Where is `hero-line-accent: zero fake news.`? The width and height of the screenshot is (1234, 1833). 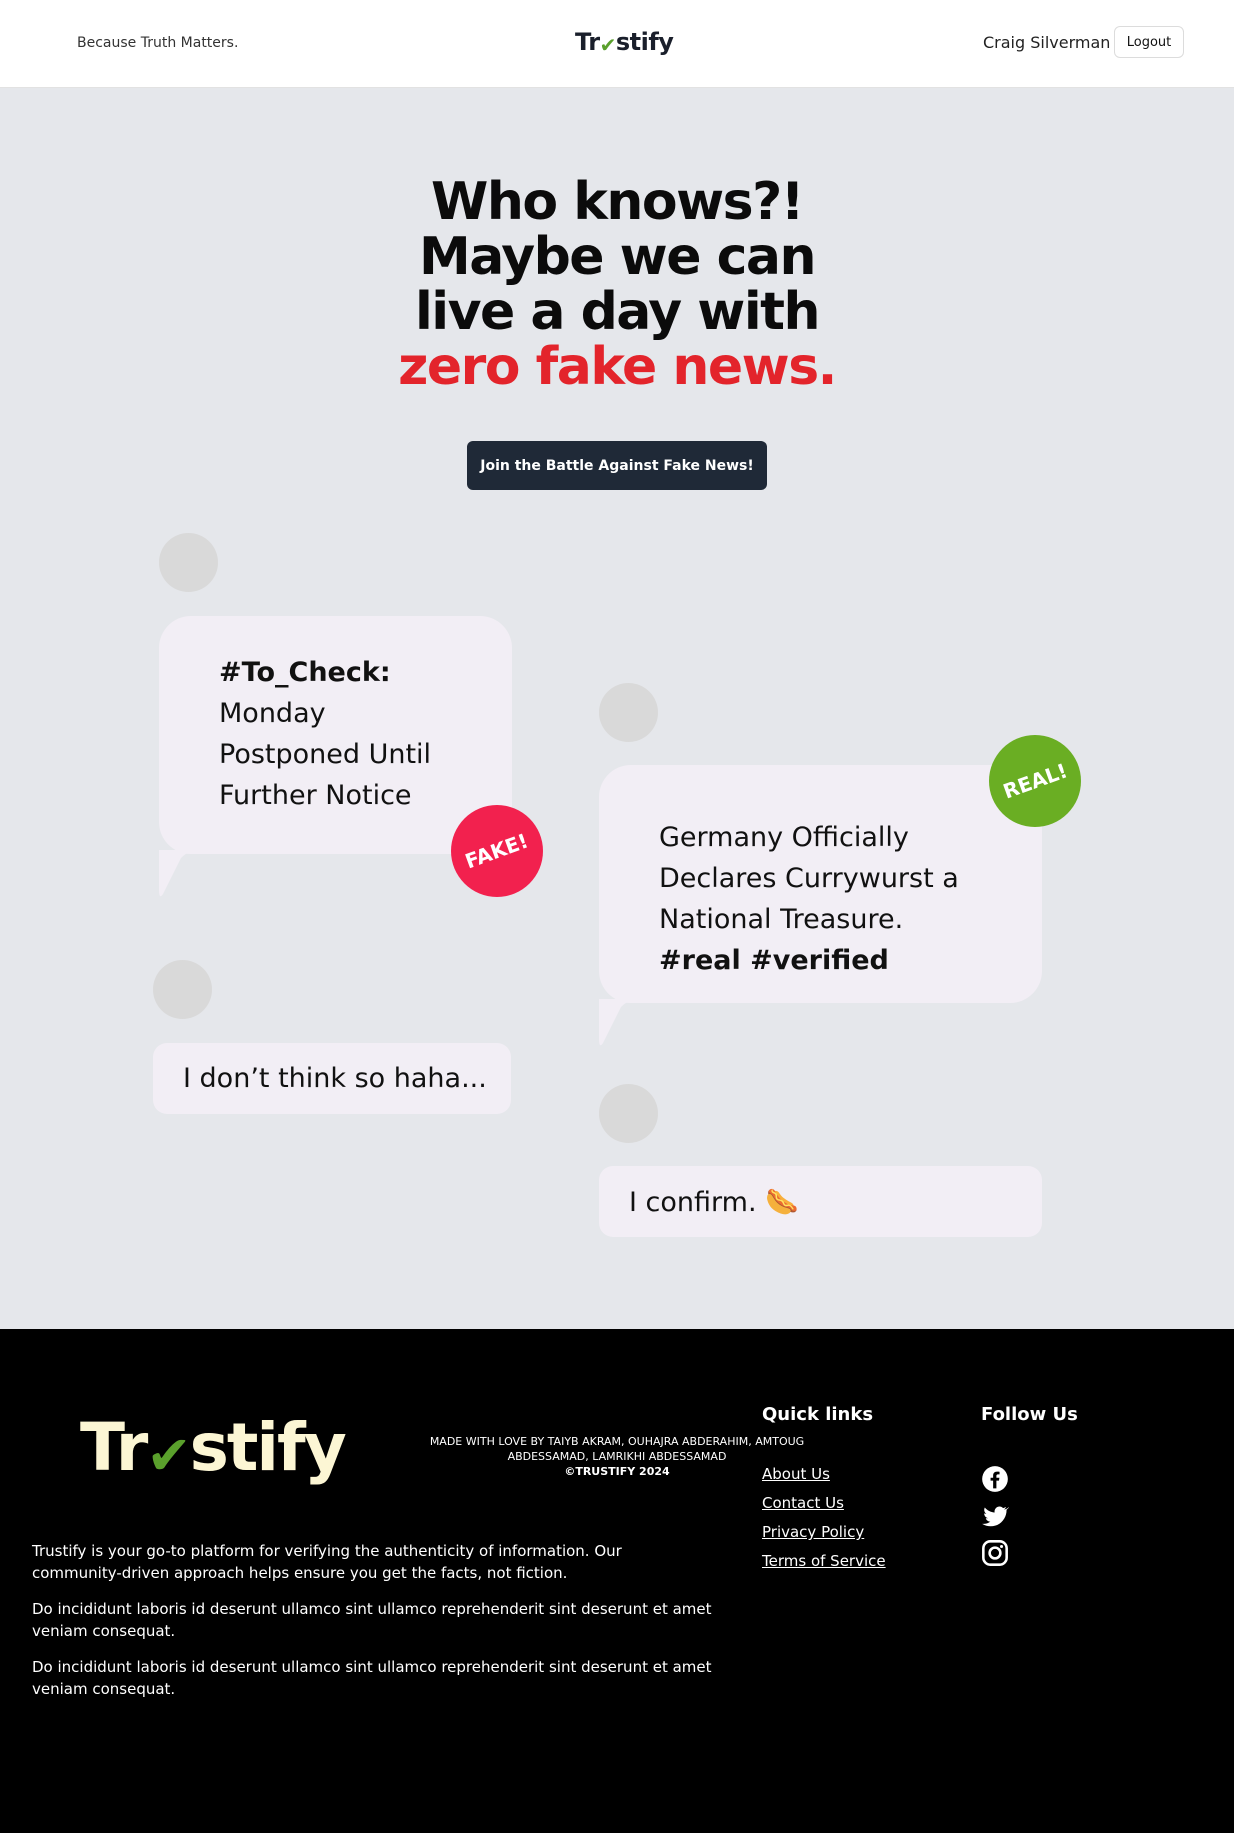 hero-line-accent: zero fake news. is located at coordinates (617, 367).